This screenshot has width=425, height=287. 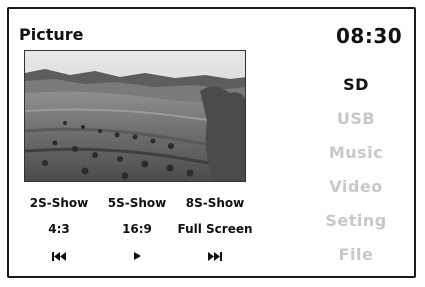 I want to click on menu-item-video: Video, so click(x=356, y=191).